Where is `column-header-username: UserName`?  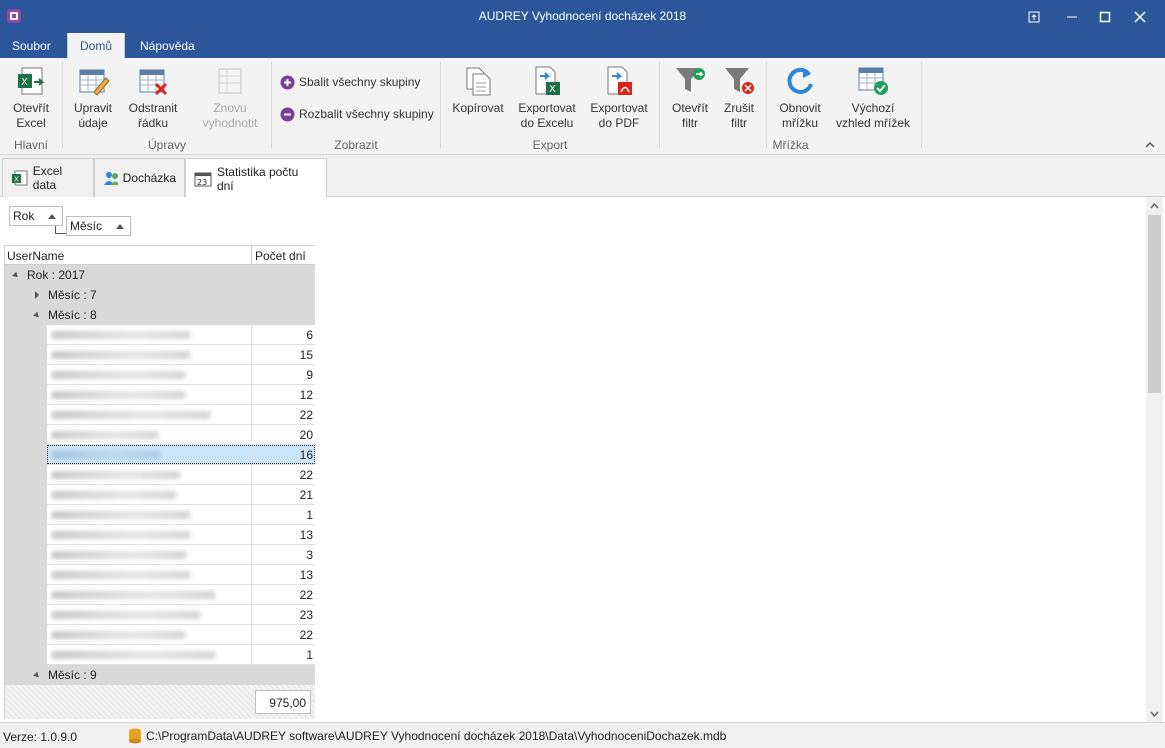 column-header-username: UserName is located at coordinates (35, 256).